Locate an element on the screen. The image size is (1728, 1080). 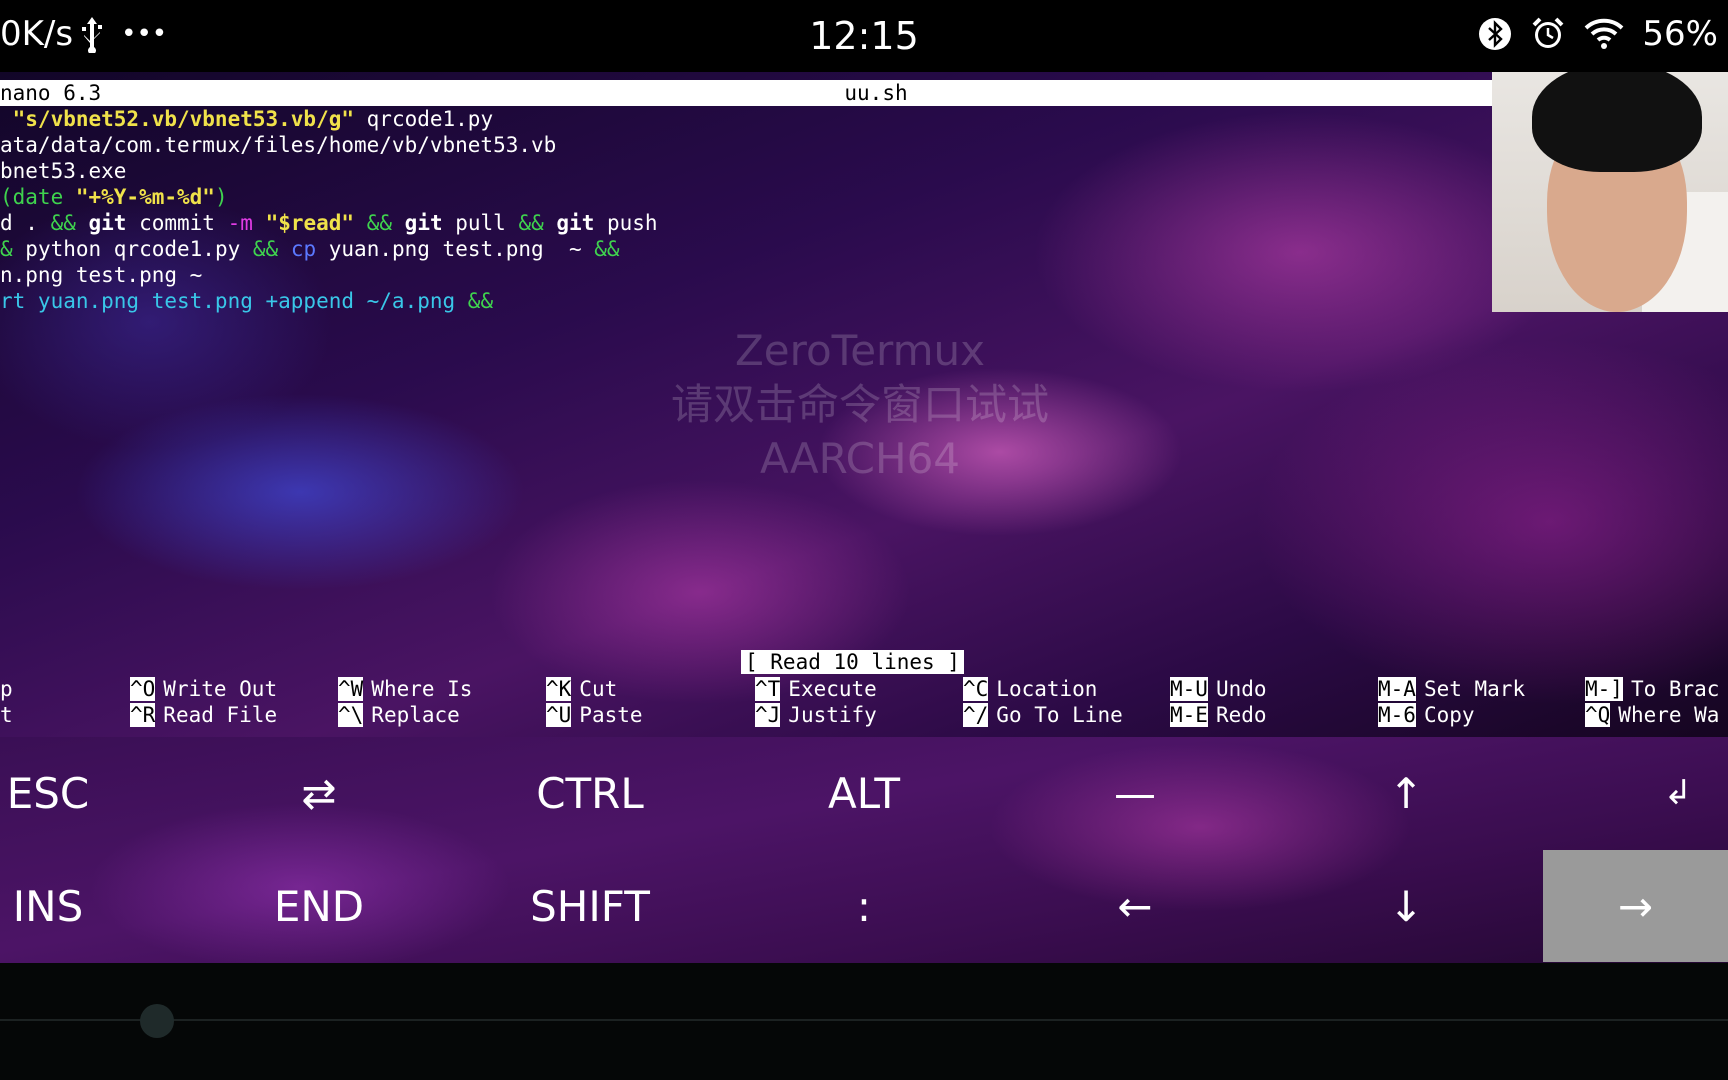
shortcut-item: M-6 Copy is located at coordinates (1426, 715).